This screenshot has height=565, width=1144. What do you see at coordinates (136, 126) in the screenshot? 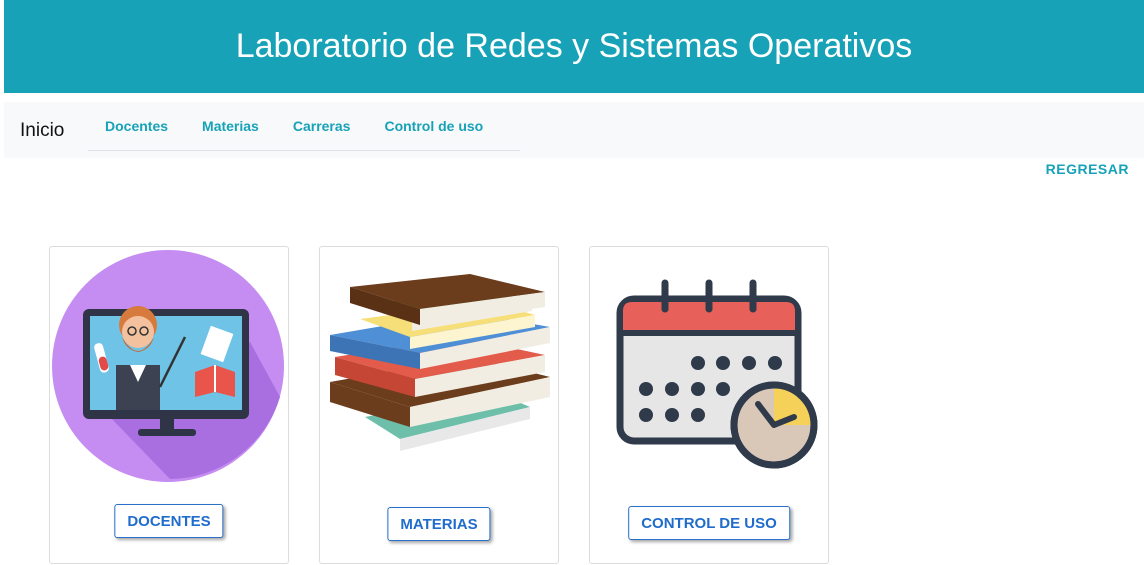
I see `nav-link-docentes: Docentes` at bounding box center [136, 126].